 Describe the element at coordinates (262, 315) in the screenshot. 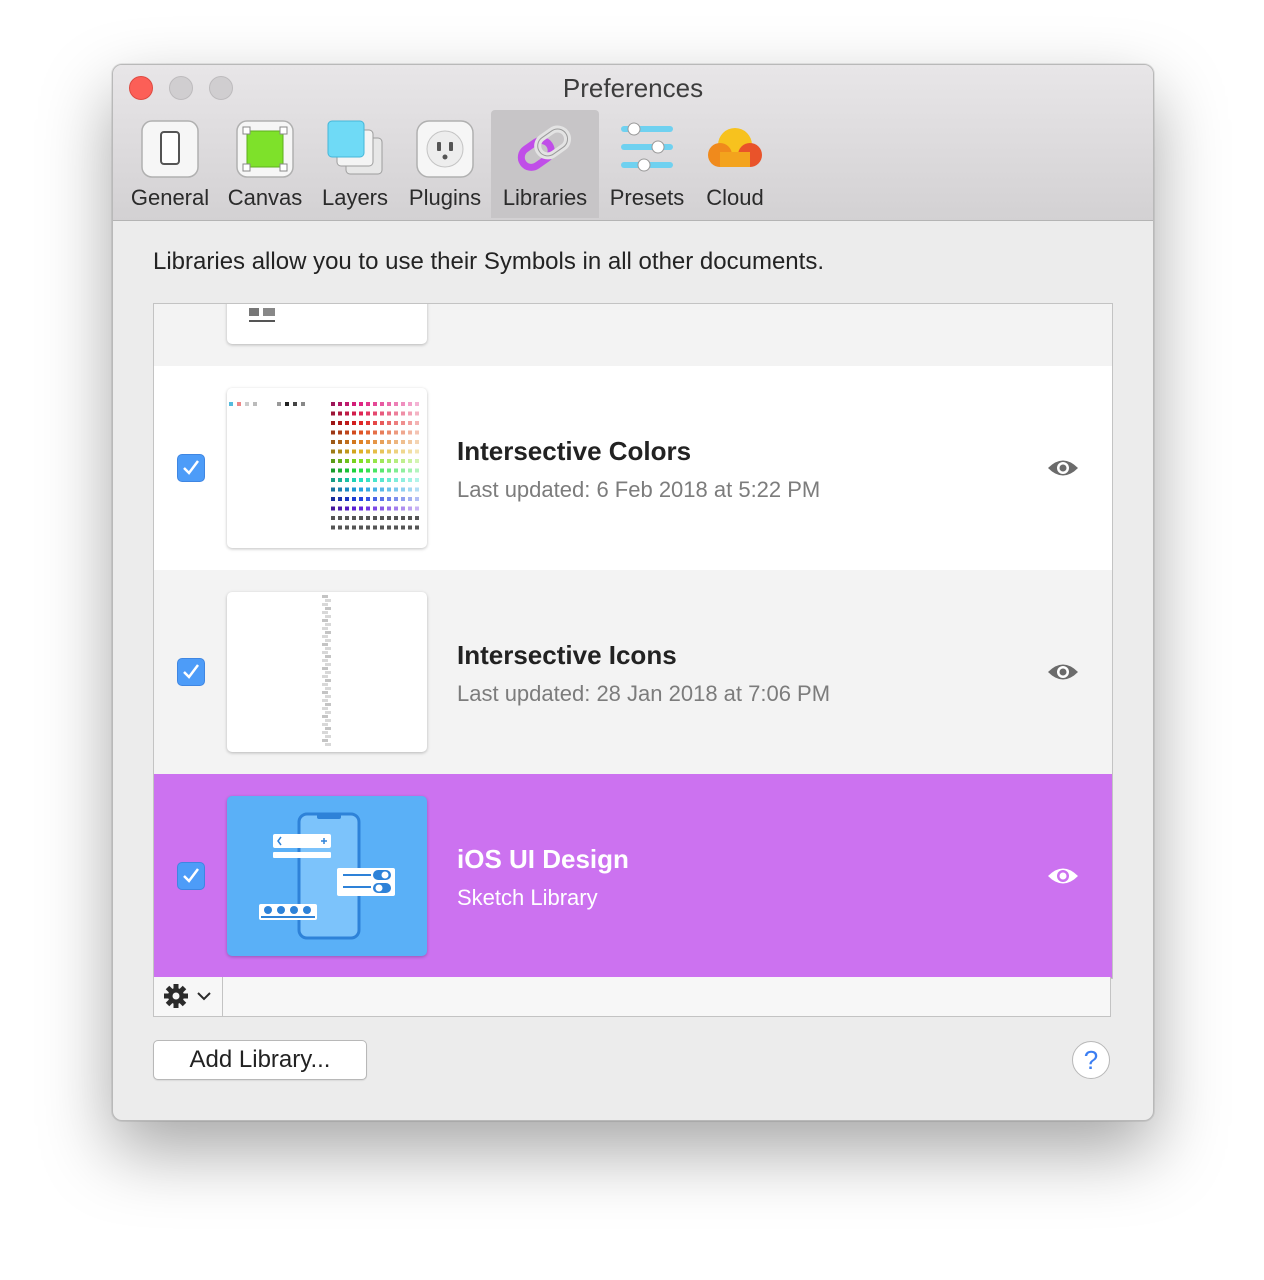

I see `library-preview-image` at that location.